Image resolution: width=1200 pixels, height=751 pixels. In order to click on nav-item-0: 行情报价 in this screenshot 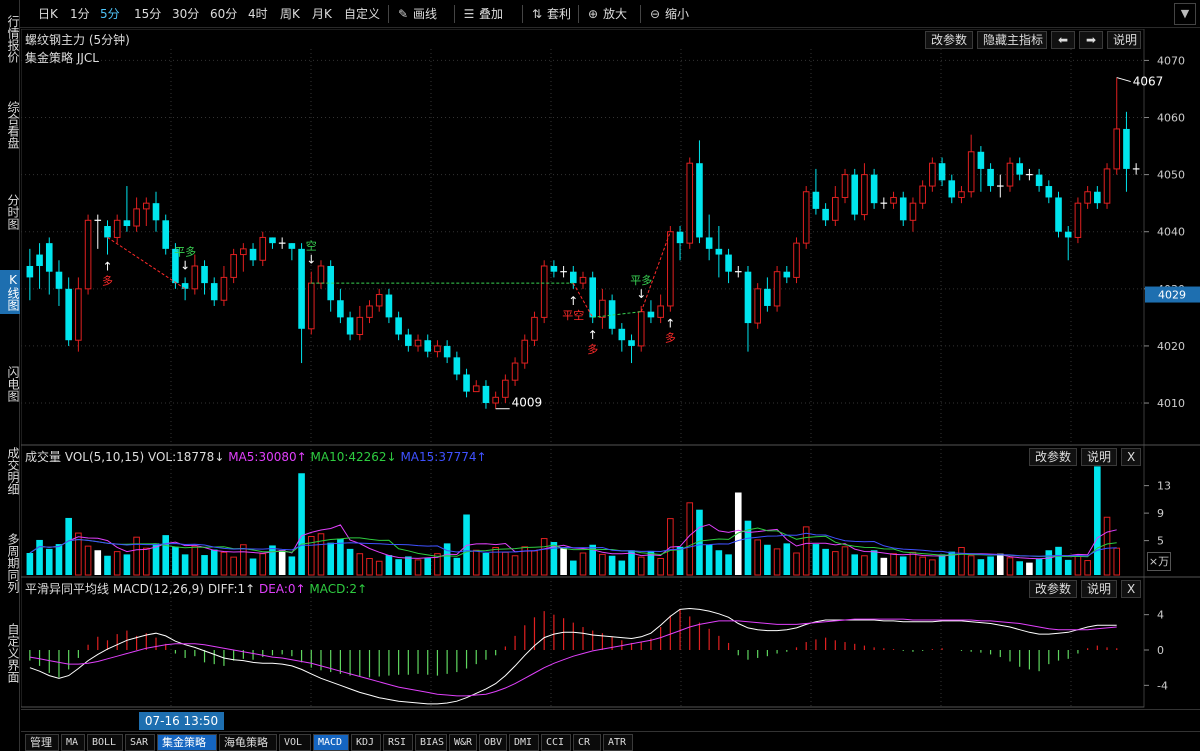, I will do `click(10, 39)`.